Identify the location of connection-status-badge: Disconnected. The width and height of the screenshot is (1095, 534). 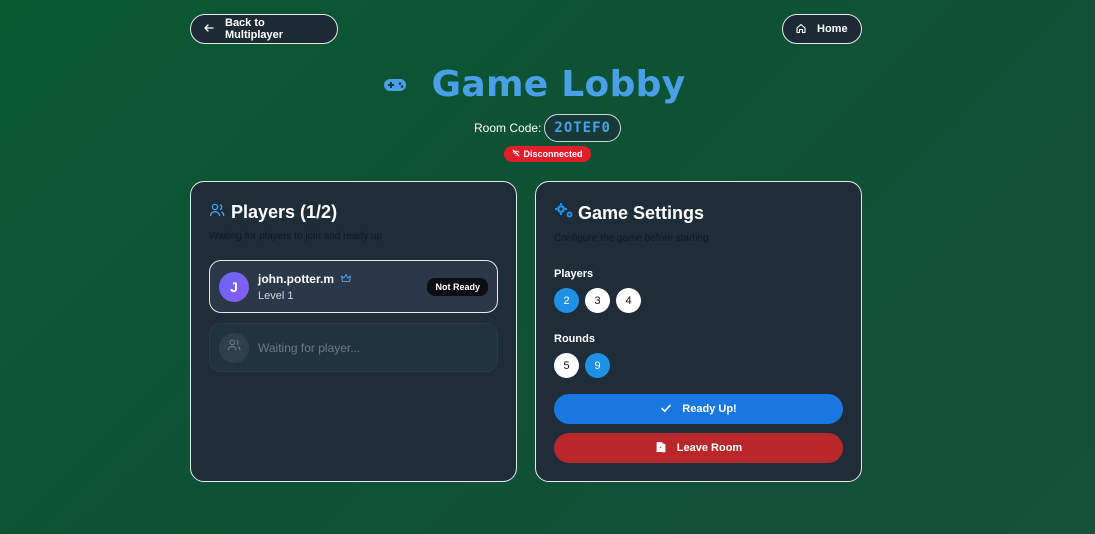
(547, 154).